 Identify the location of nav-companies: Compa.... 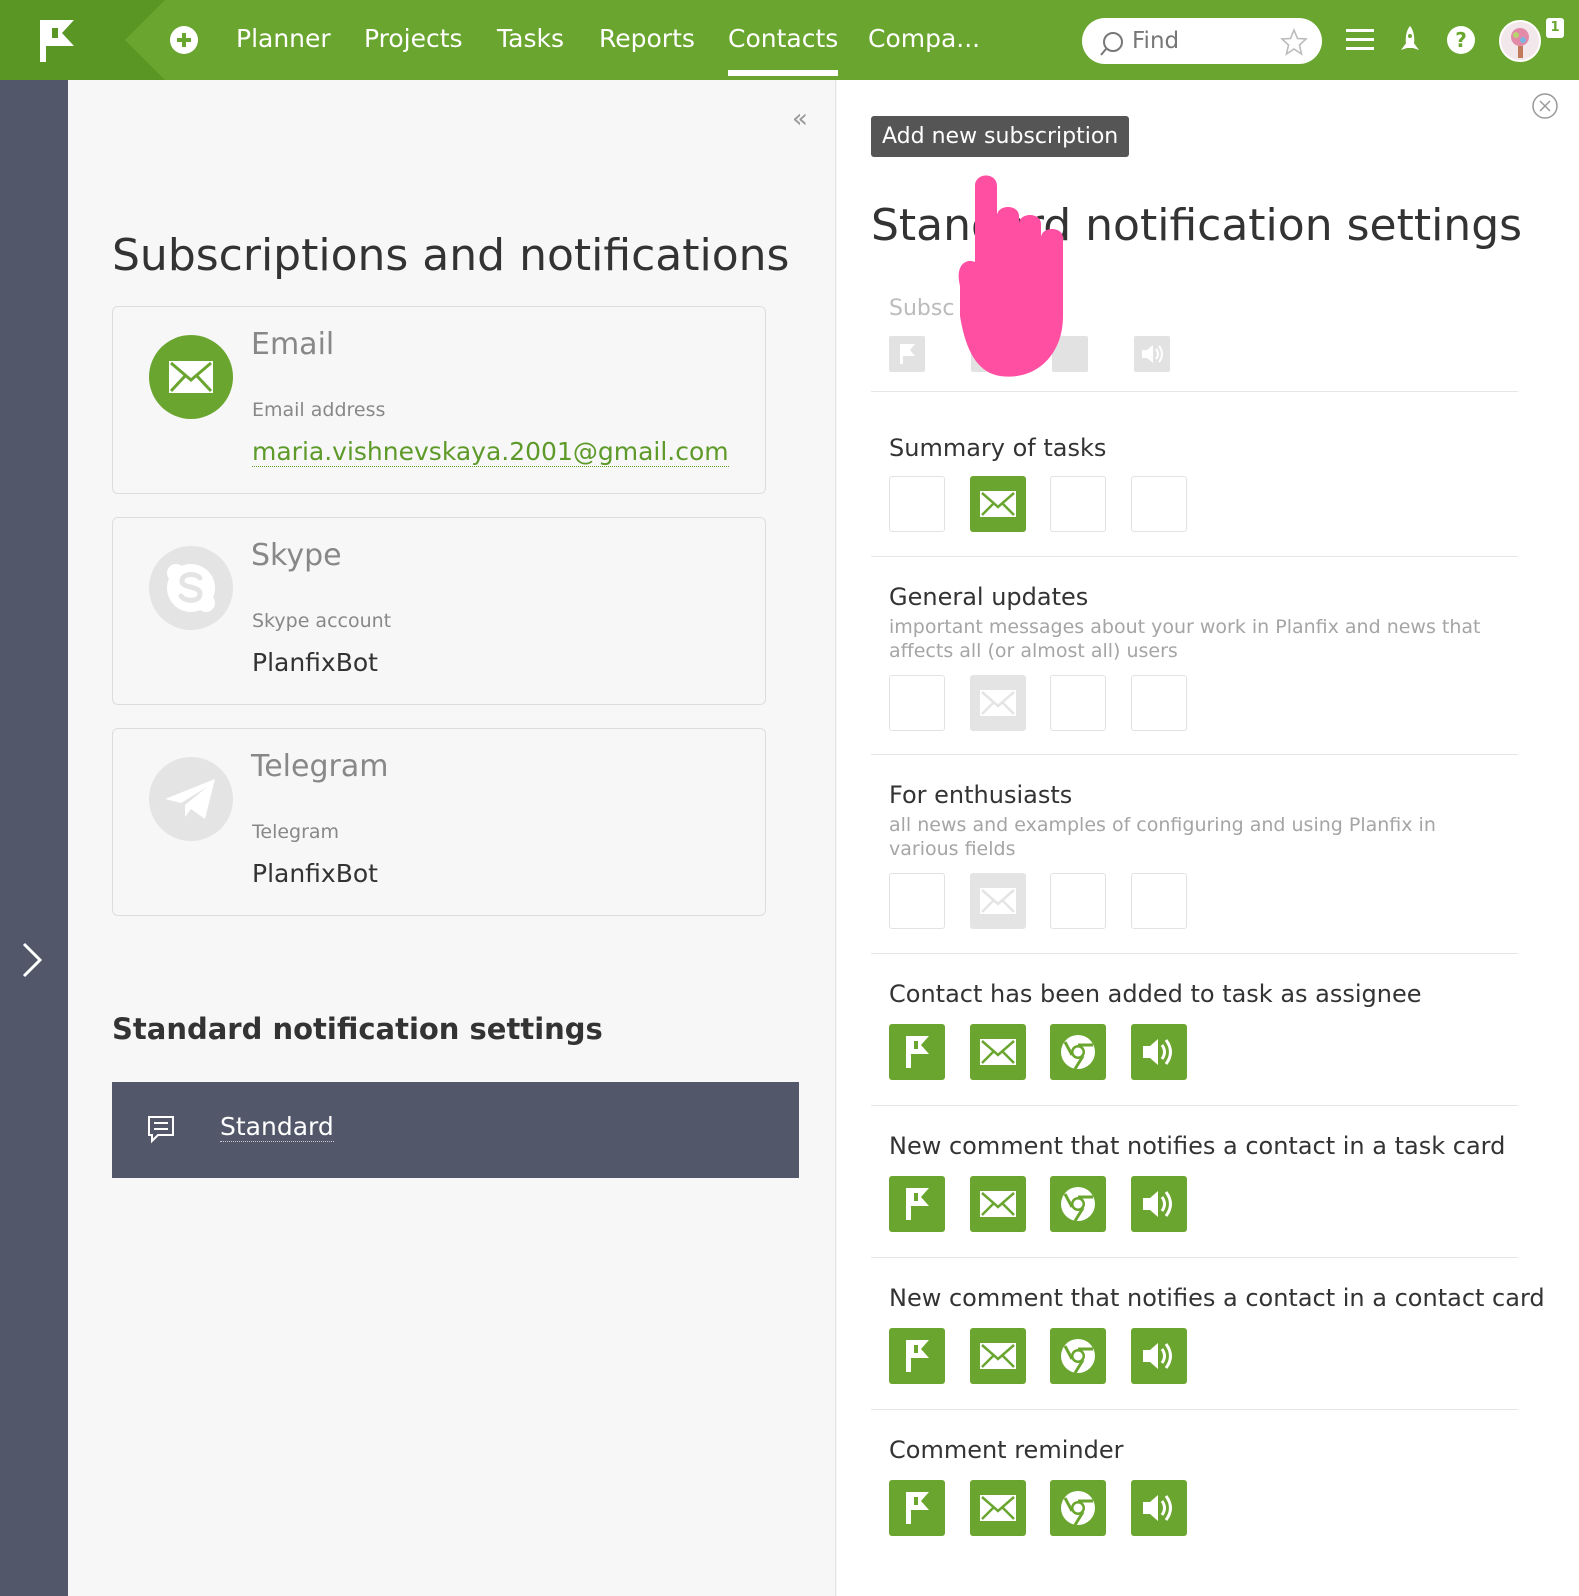
(924, 38).